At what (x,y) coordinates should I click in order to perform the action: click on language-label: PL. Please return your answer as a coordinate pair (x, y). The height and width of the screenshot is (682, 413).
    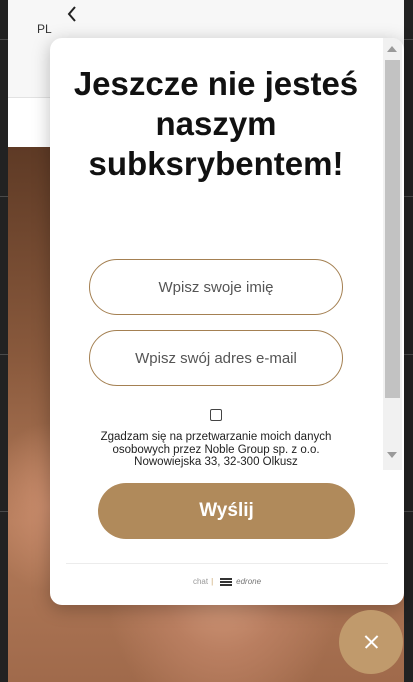
    Looking at the image, I should click on (44, 29).